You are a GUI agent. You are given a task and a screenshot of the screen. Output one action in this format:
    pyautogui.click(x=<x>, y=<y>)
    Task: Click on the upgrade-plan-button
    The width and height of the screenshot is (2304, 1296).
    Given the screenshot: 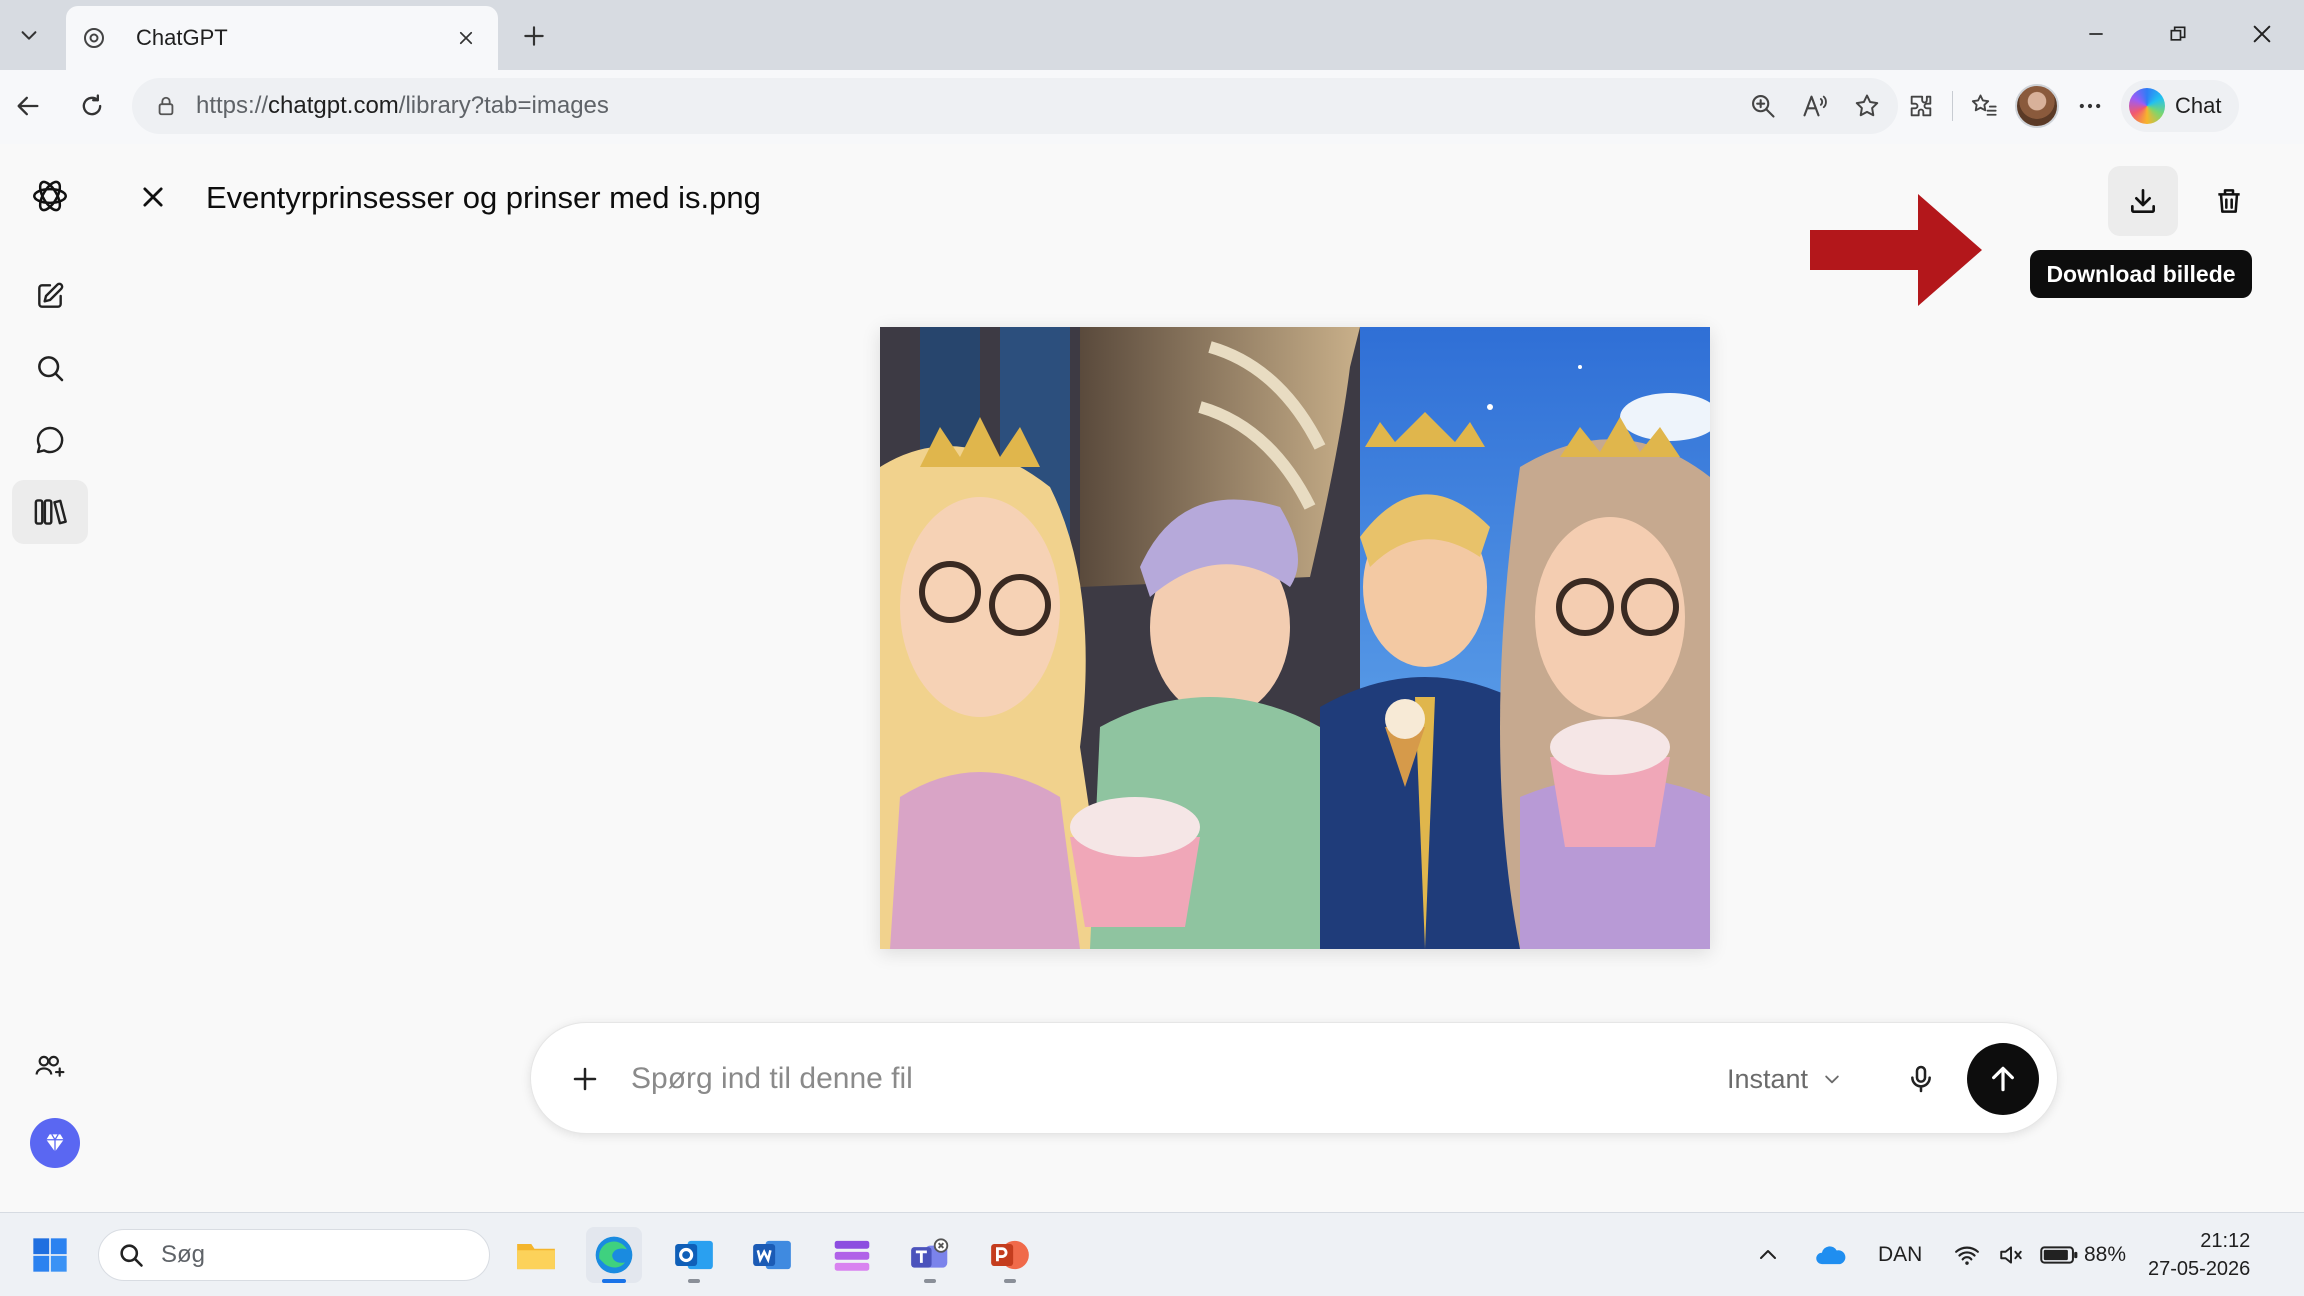 What is the action you would take?
    pyautogui.click(x=55, y=1143)
    